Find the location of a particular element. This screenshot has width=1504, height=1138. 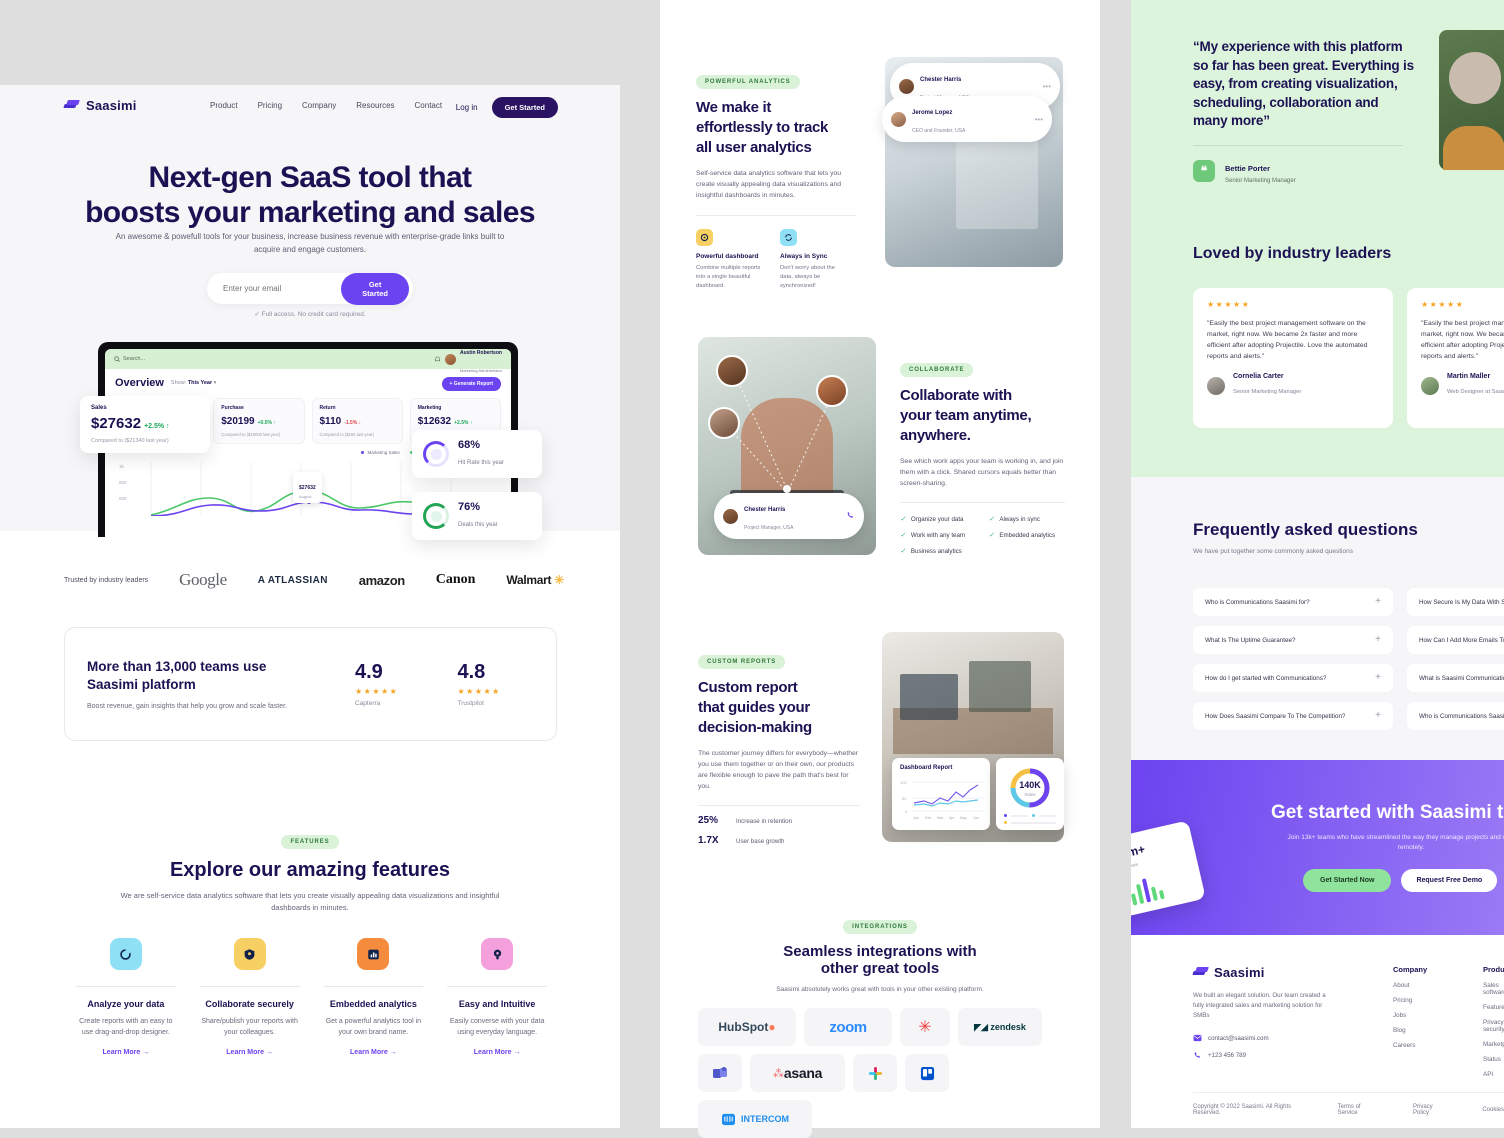

footer-link: Careers is located at coordinates (1410, 1045).